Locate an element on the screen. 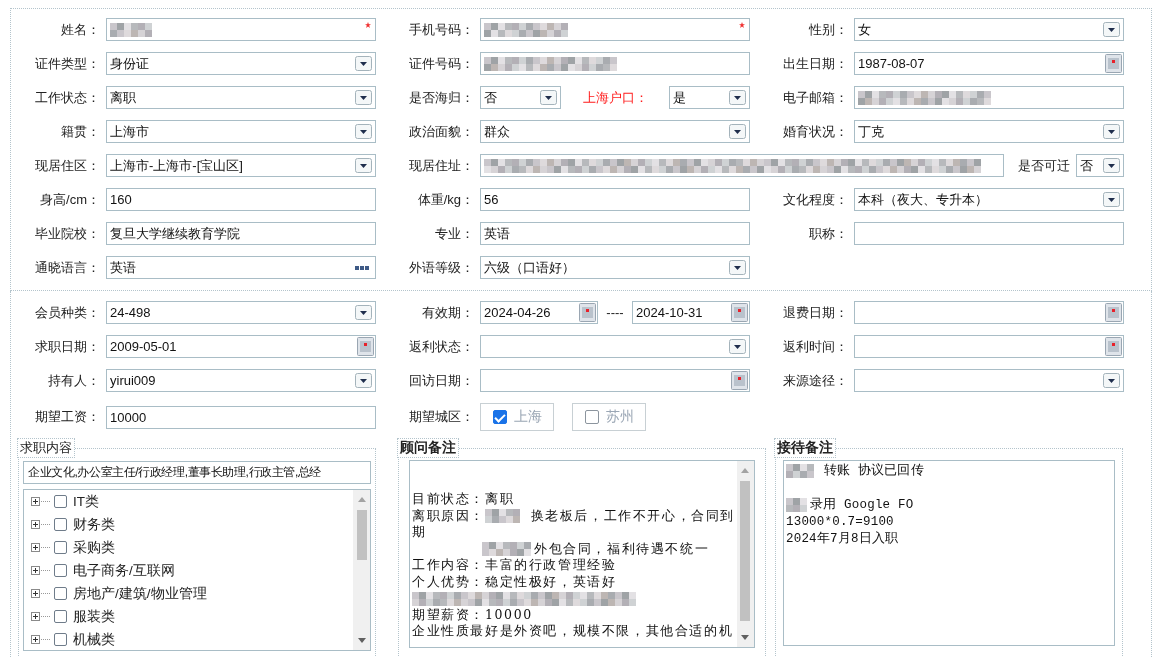  field-label: 是否可迁 is located at coordinates (1044, 165).